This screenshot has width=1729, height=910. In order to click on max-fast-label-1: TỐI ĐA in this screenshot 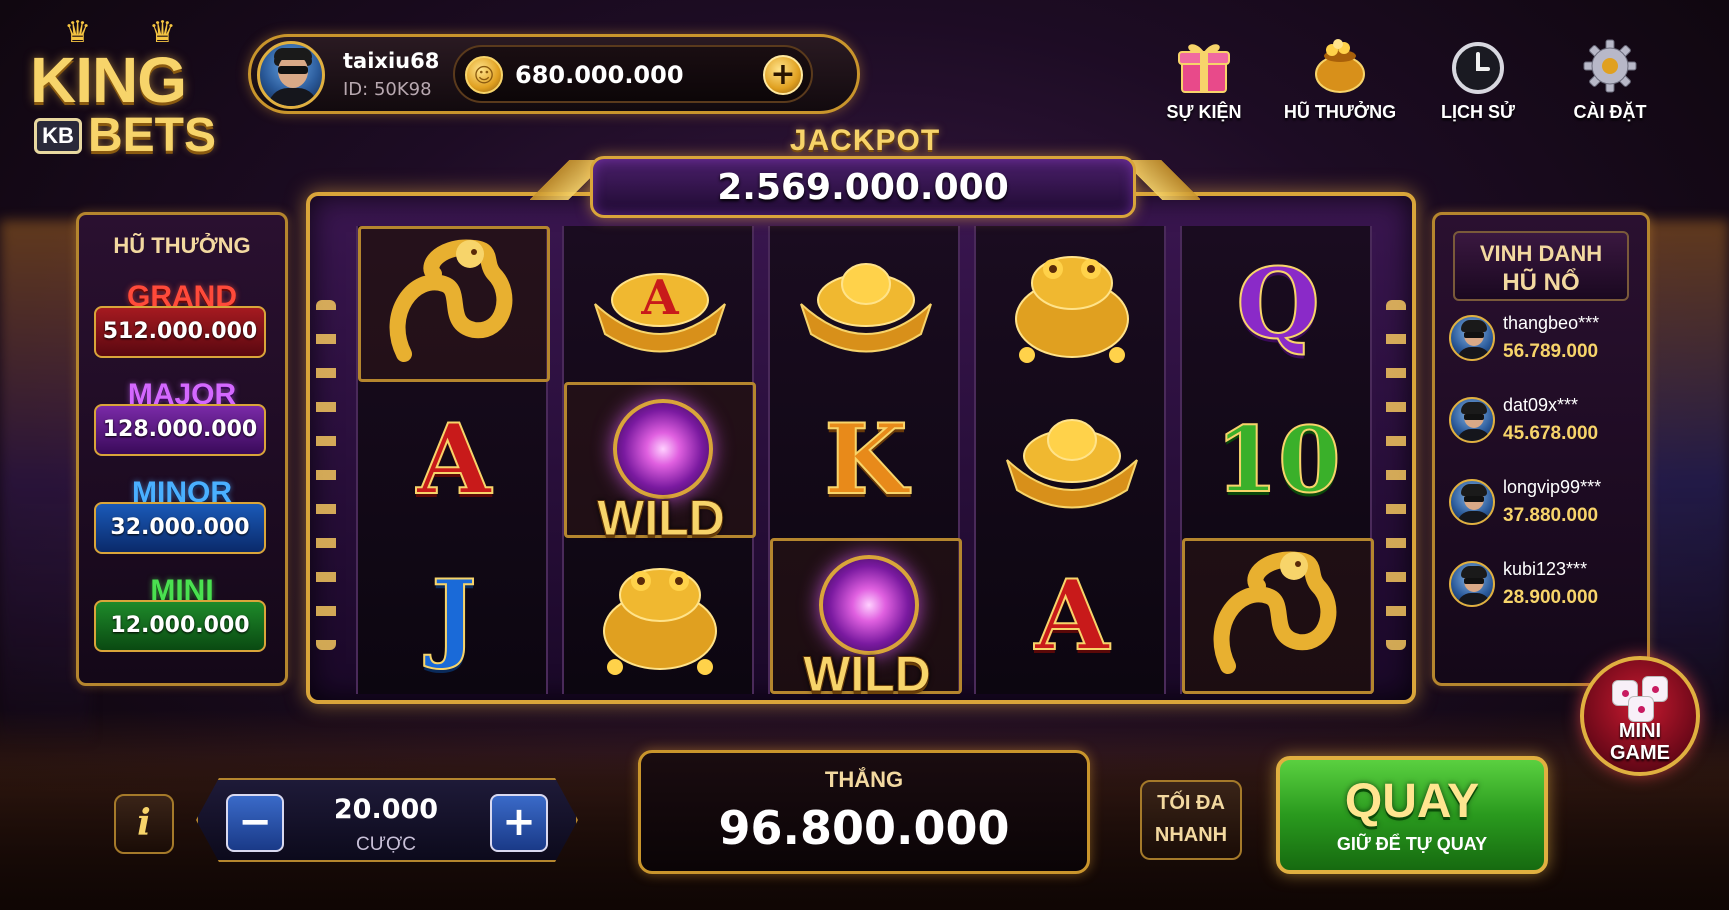, I will do `click(1191, 803)`.